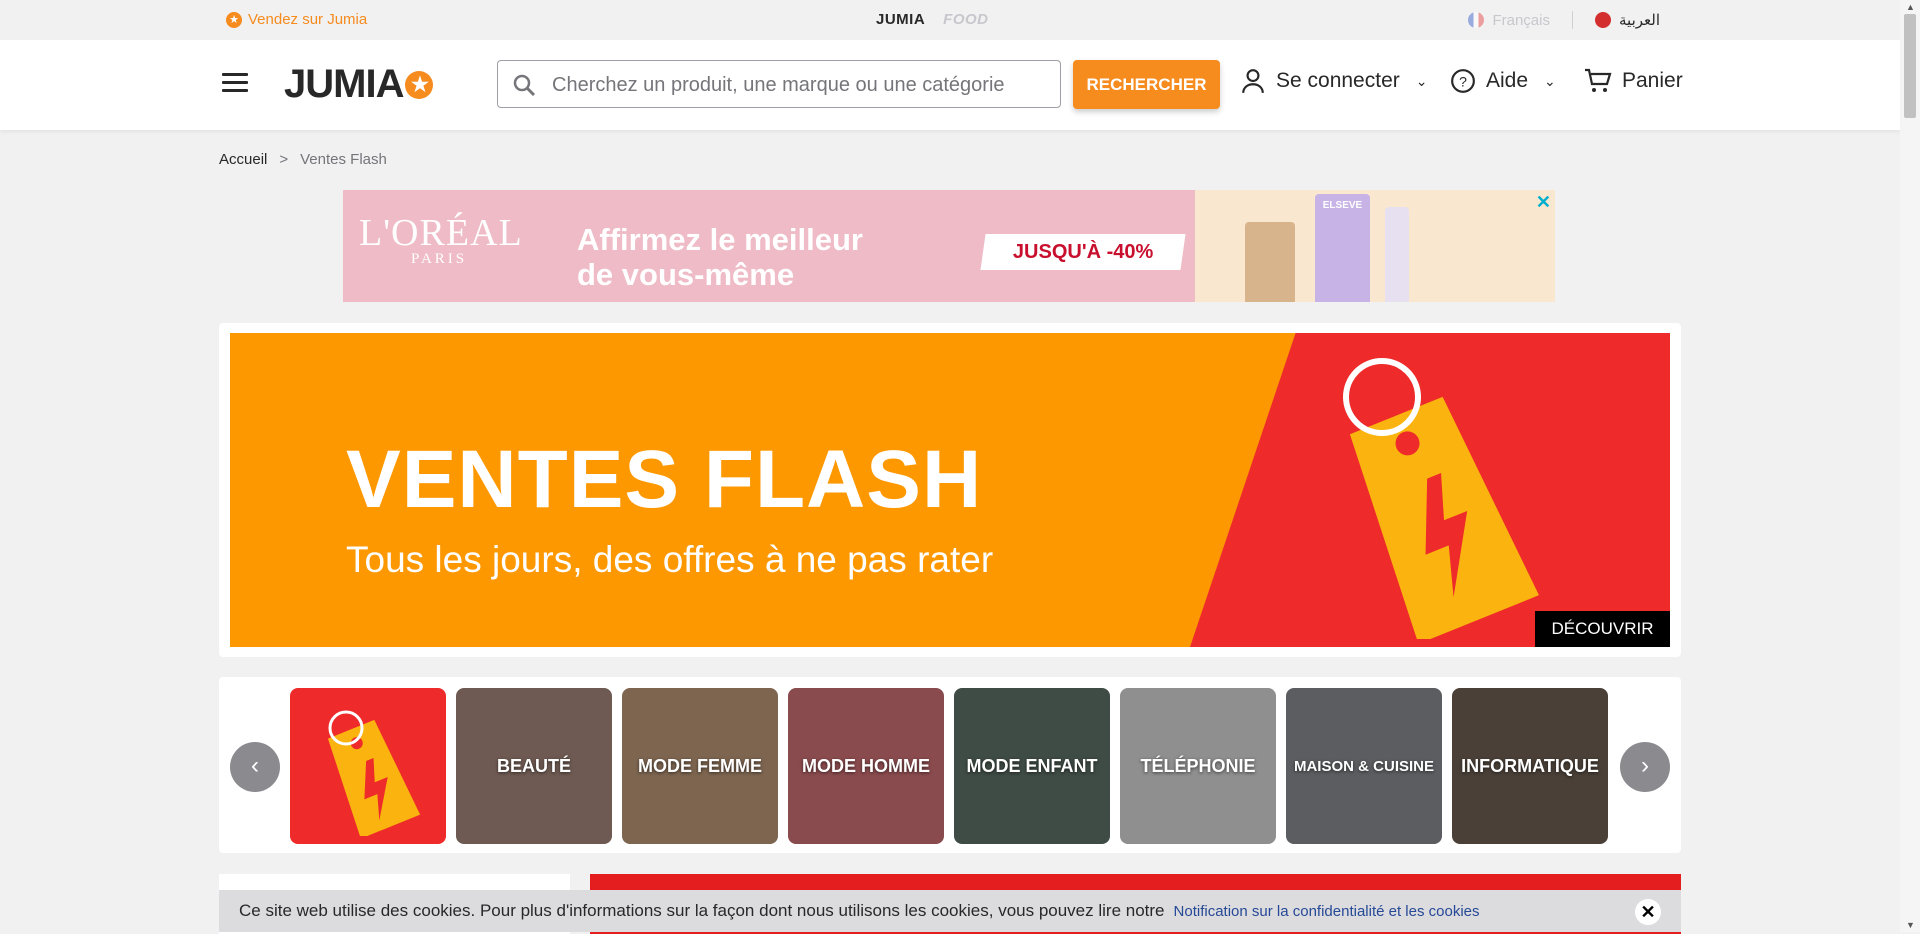  What do you see at coordinates (1342, 248) in the screenshot?
I see `product-bottle: ELSEVE` at bounding box center [1342, 248].